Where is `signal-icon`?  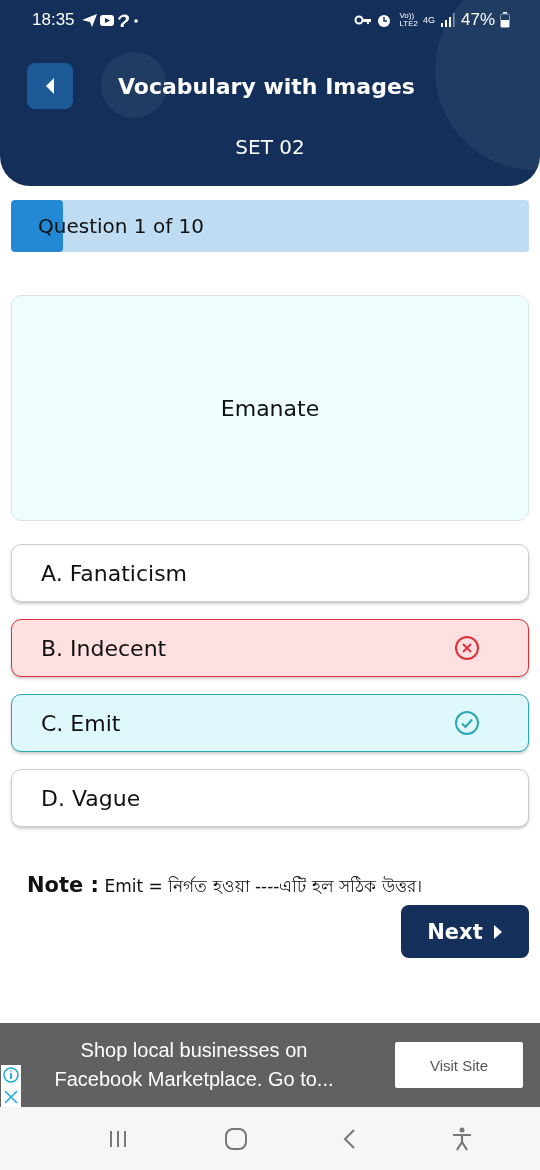
signal-icon is located at coordinates (447, 20).